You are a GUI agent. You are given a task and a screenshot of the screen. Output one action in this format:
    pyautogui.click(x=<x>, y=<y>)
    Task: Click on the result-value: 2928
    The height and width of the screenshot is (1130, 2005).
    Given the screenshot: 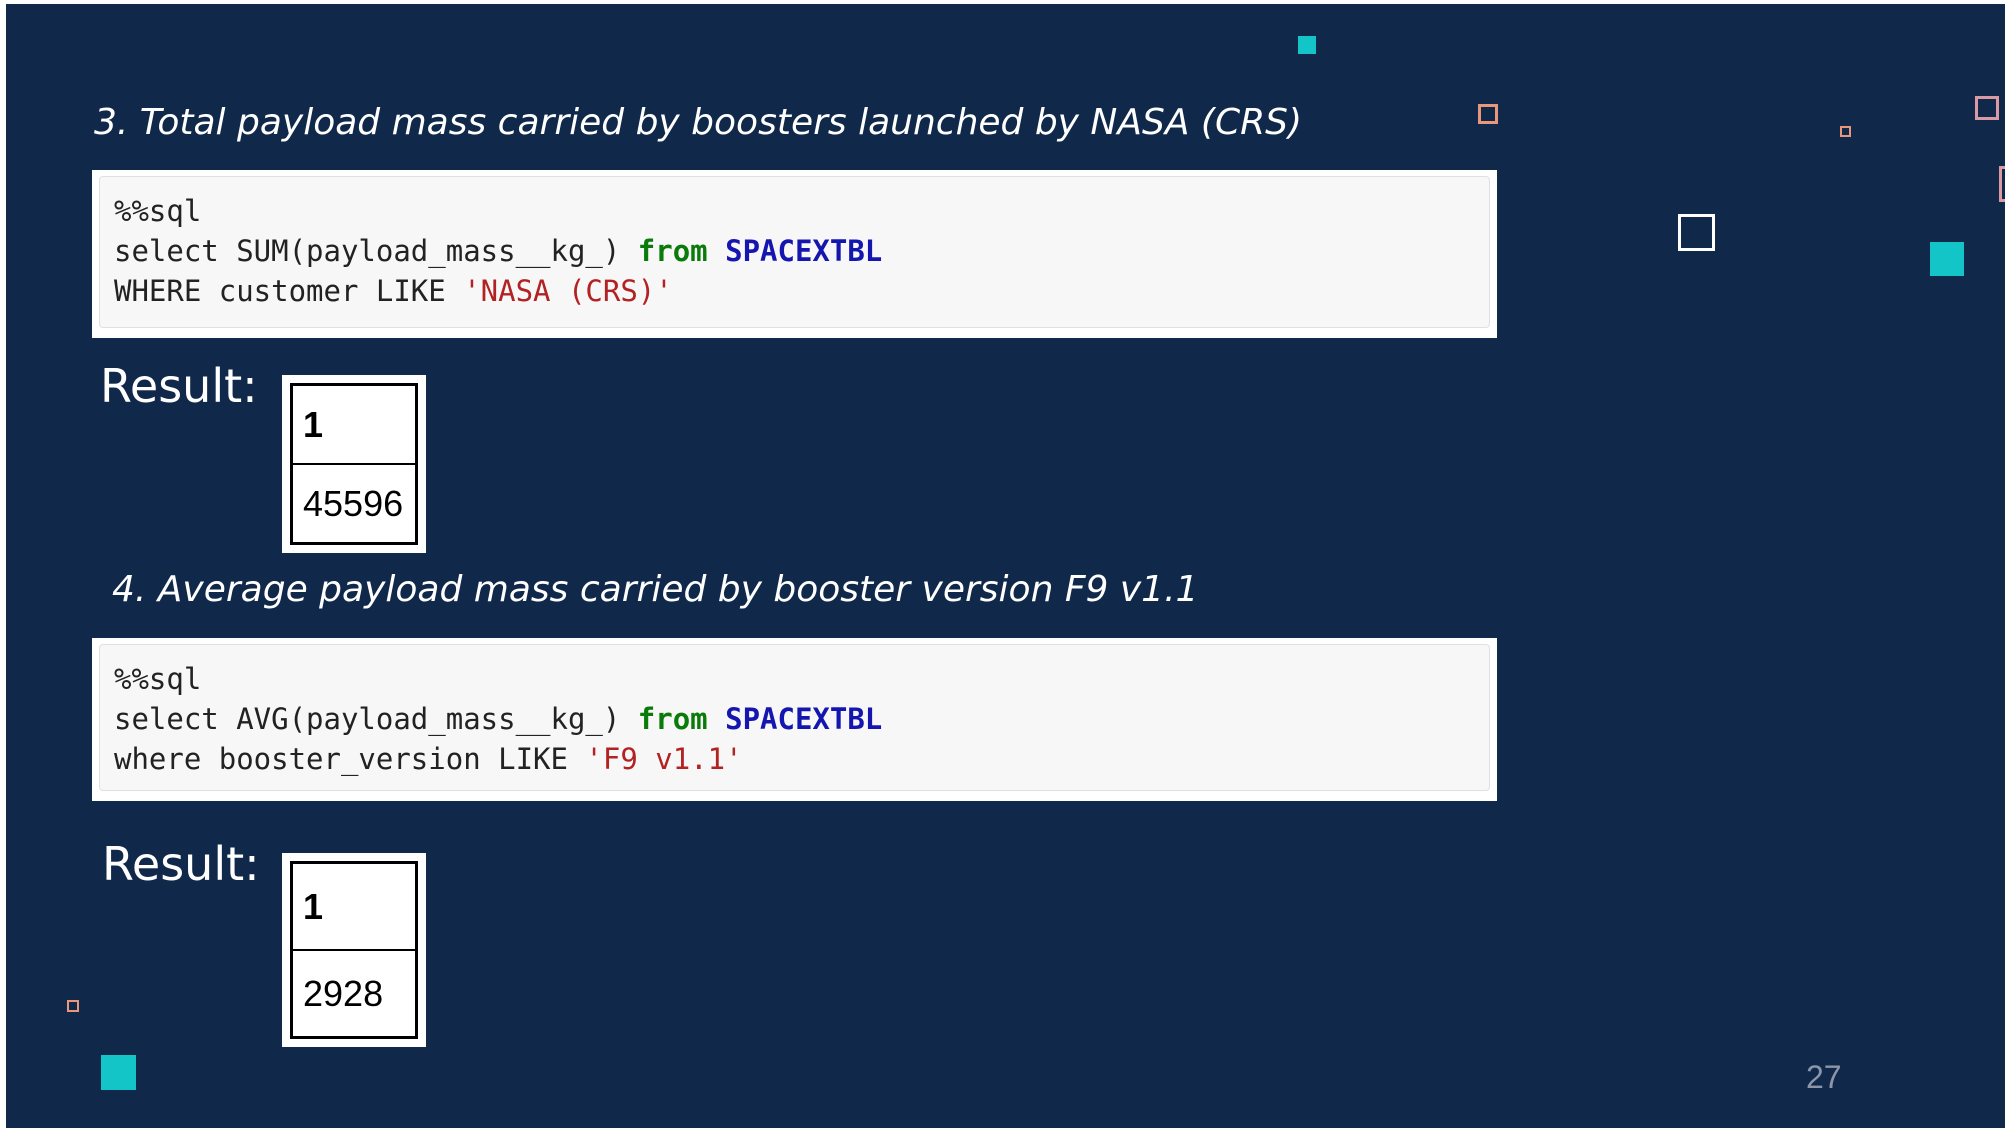 What is the action you would take?
    pyautogui.click(x=354, y=994)
    